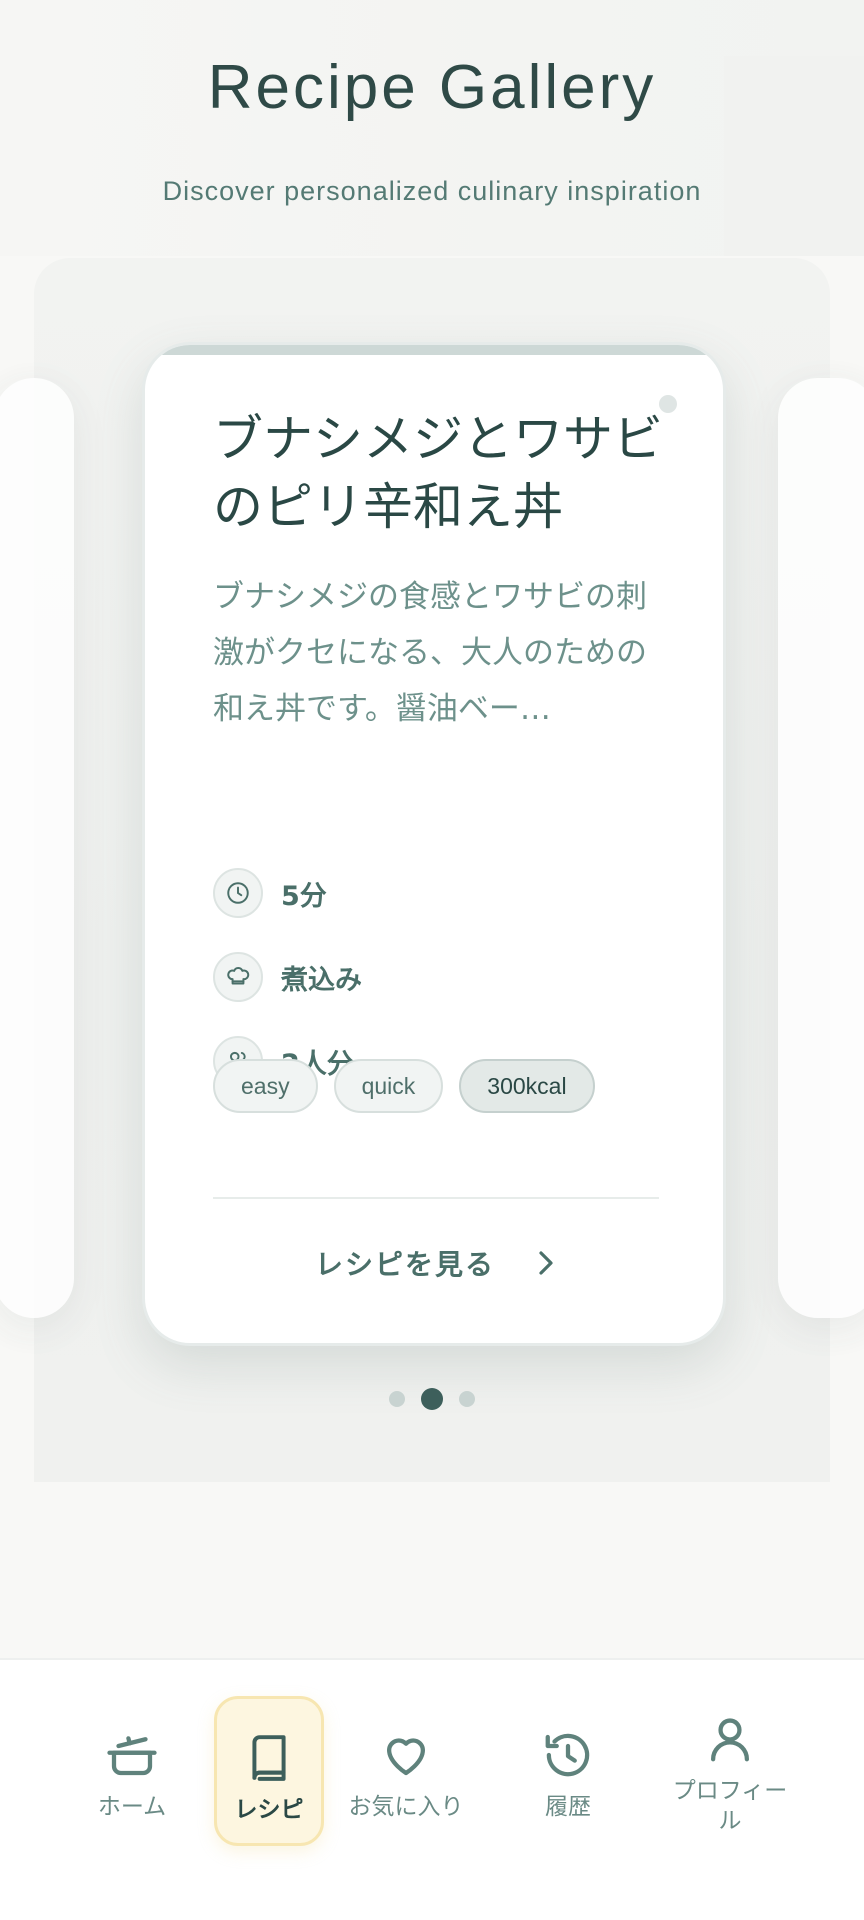  What do you see at coordinates (269, 1760) in the screenshot?
I see `book-icon` at bounding box center [269, 1760].